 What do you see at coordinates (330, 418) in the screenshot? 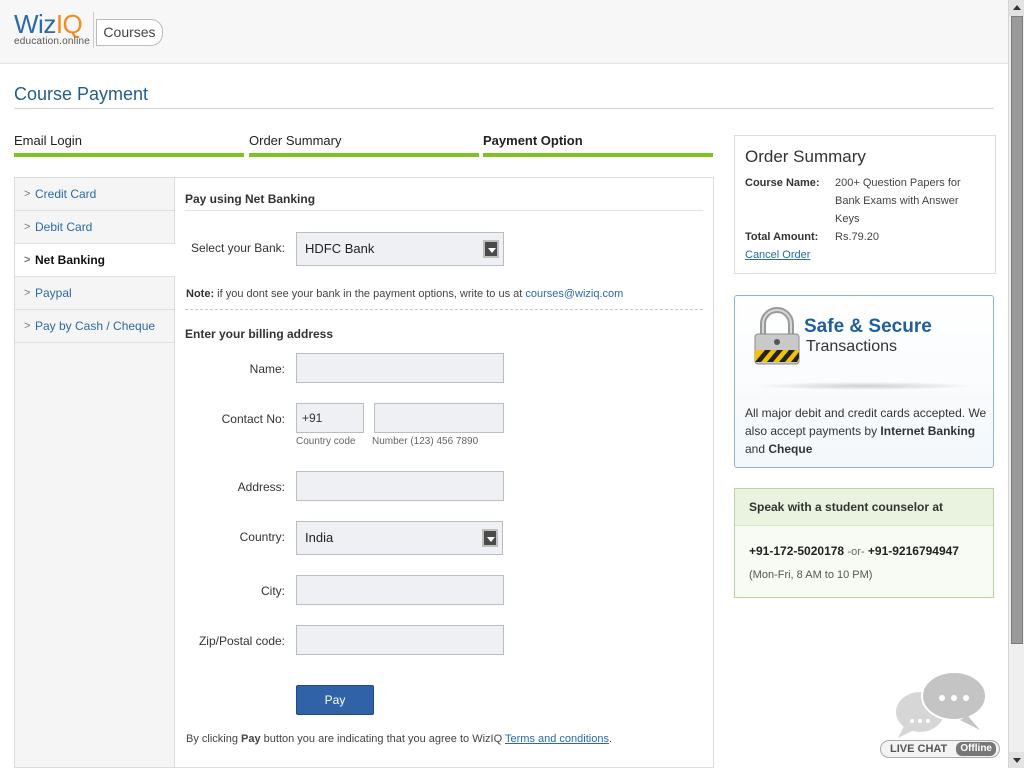
I see `country-code-input: +91` at bounding box center [330, 418].